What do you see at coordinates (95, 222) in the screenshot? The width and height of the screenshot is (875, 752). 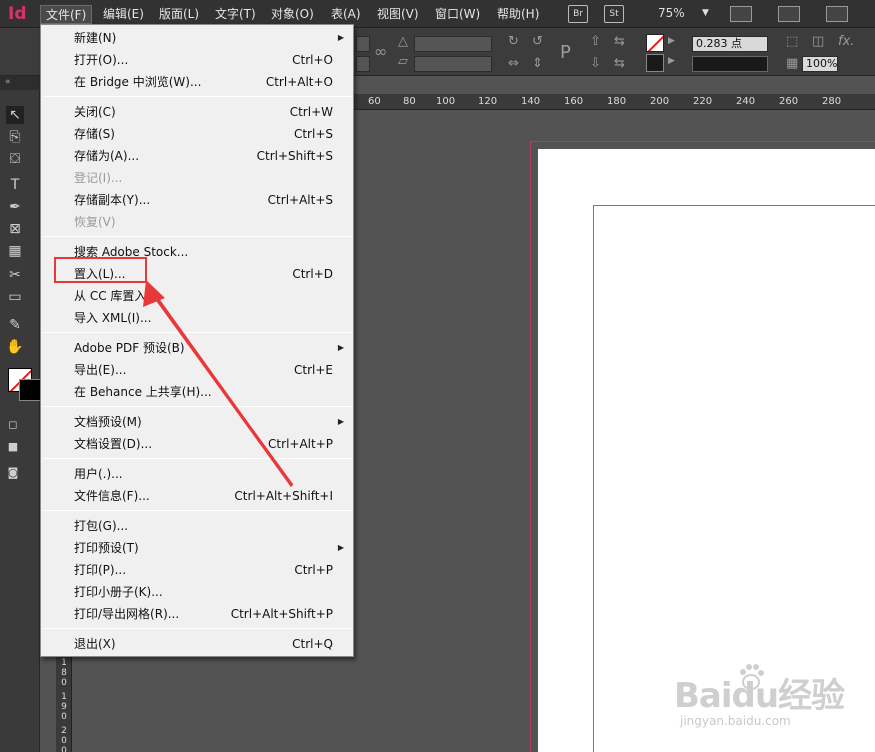 I see `menu-item-label: 恢复(V)` at bounding box center [95, 222].